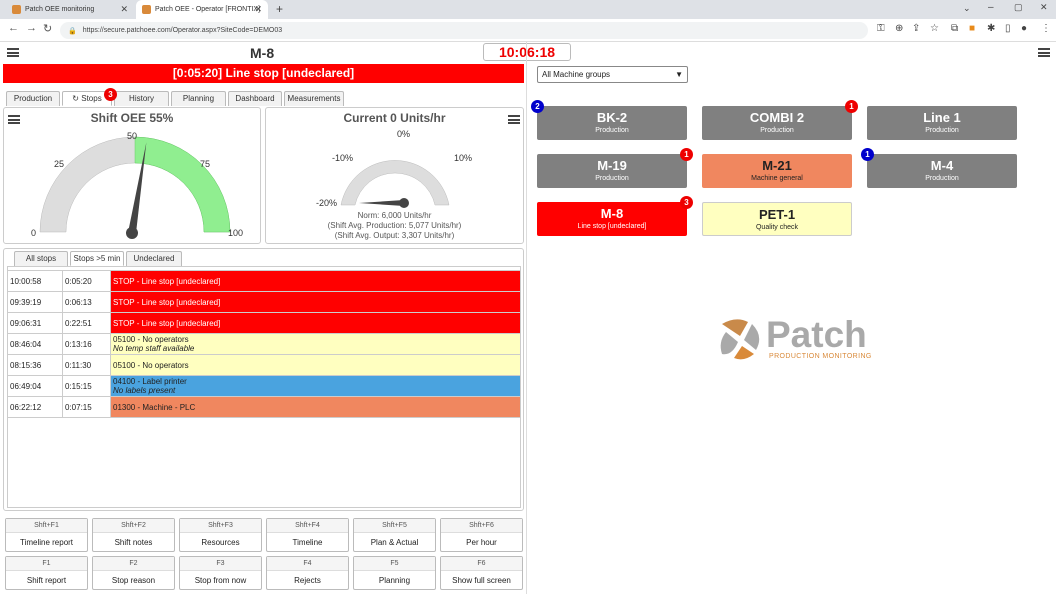 The height and width of the screenshot is (594, 1056). Describe the element at coordinates (315, 365) in the screenshot. I see `stop-reason-cell: 05100 - No operators` at that location.